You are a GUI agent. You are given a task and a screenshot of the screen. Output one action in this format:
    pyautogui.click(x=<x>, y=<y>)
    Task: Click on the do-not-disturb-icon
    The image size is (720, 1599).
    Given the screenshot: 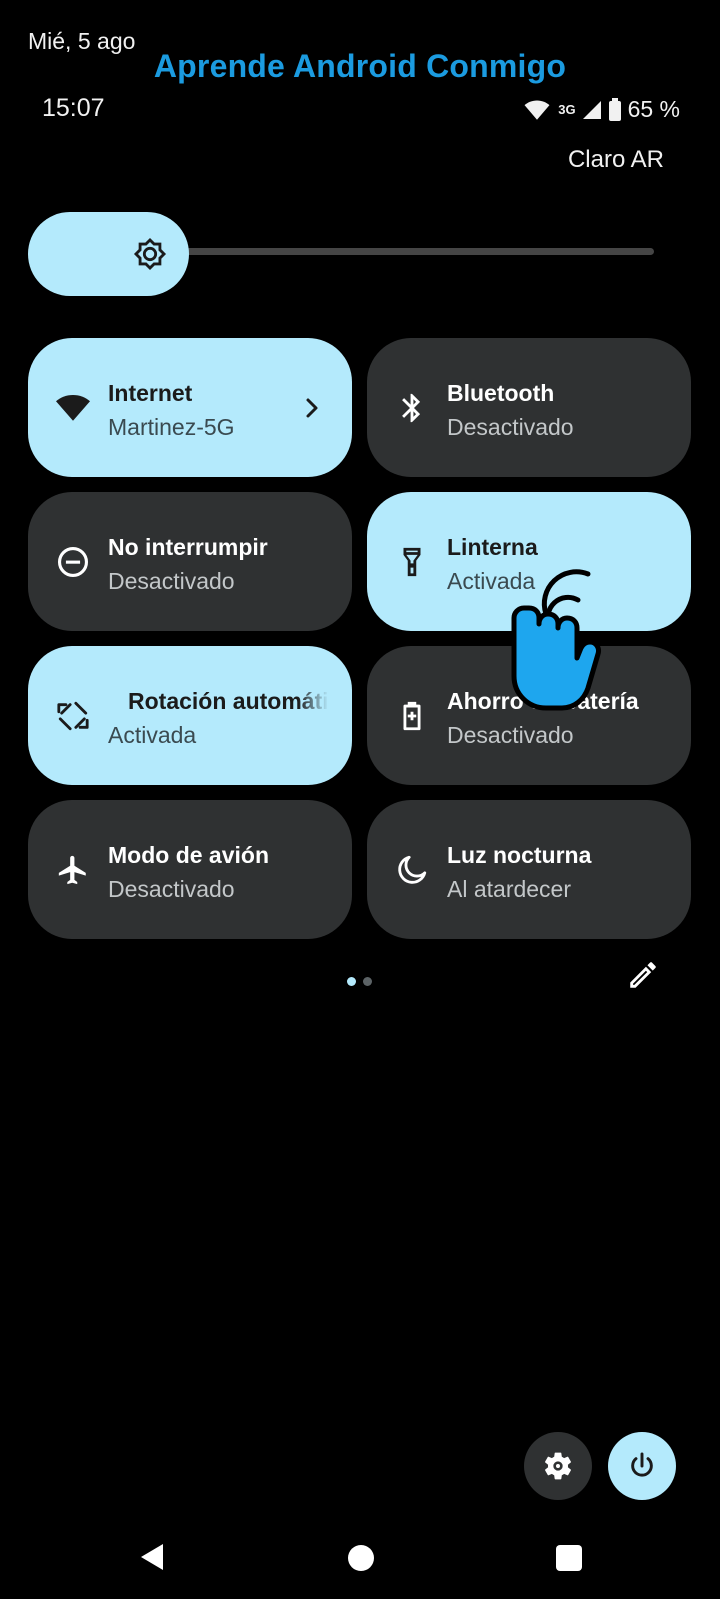 What is the action you would take?
    pyautogui.click(x=73, y=562)
    